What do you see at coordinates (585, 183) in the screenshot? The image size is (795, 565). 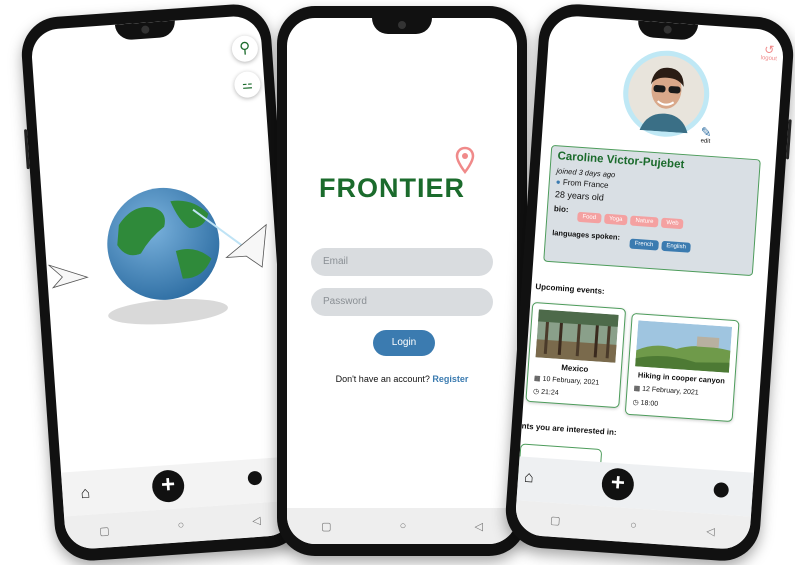 I see `origin-text: From France` at bounding box center [585, 183].